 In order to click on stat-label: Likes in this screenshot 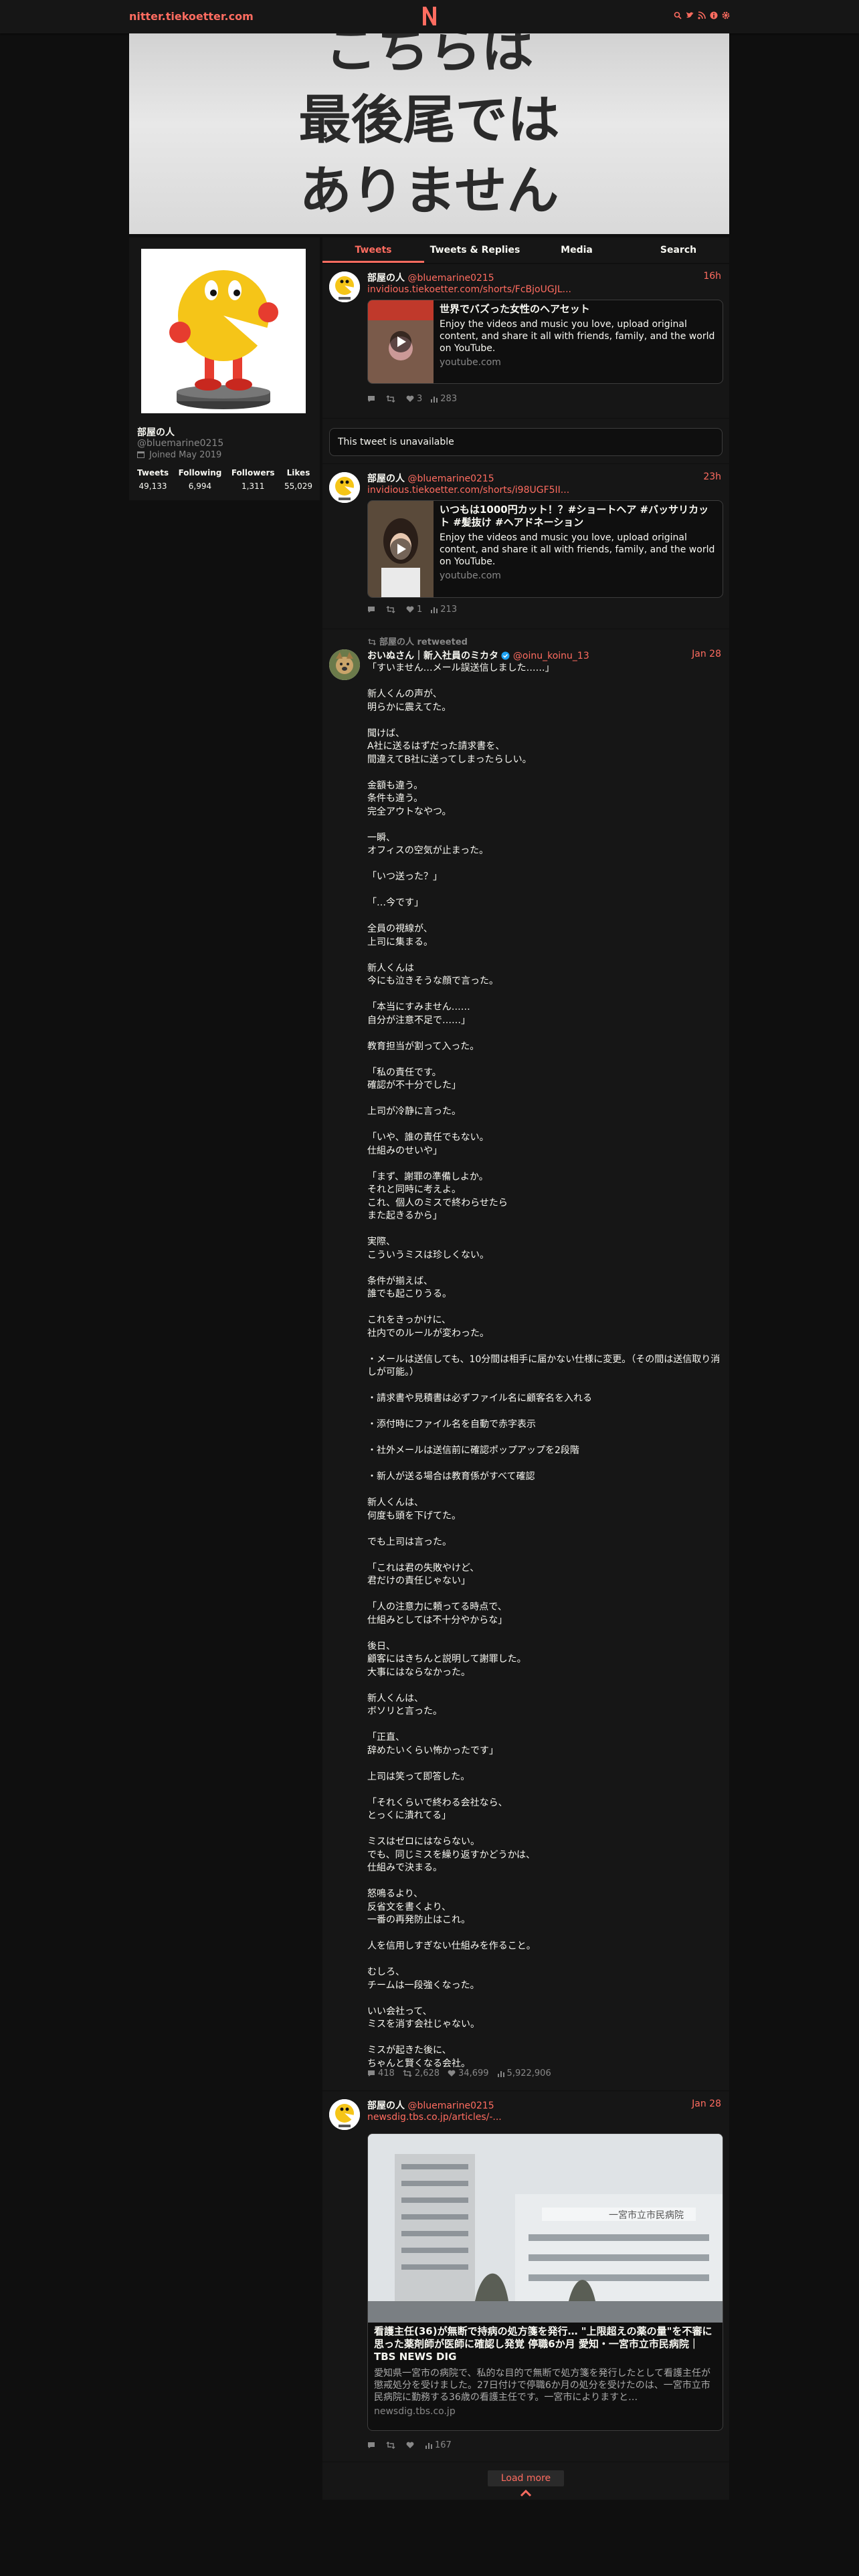, I will do `click(298, 472)`.